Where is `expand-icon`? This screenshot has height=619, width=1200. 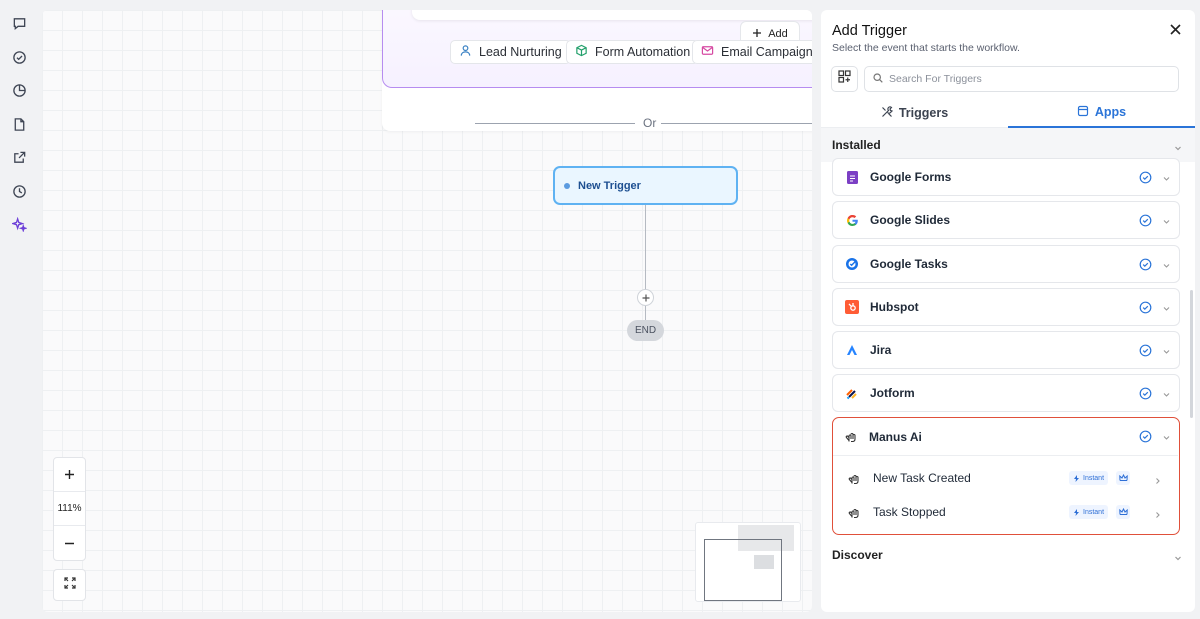 expand-icon is located at coordinates (69, 585).